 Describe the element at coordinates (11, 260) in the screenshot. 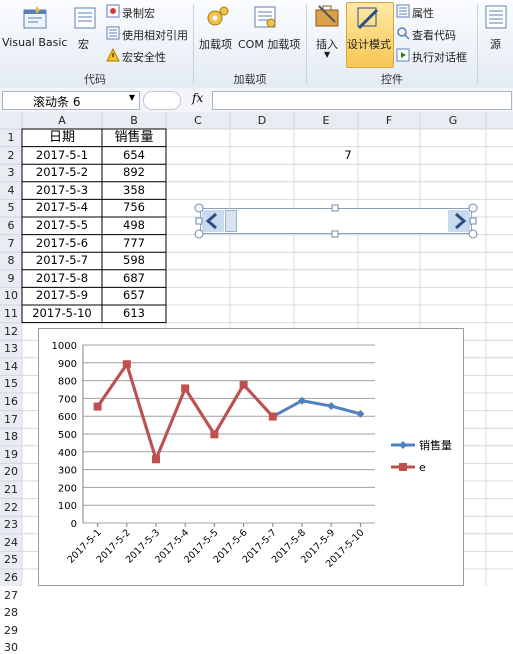

I see `row-header: 8` at that location.